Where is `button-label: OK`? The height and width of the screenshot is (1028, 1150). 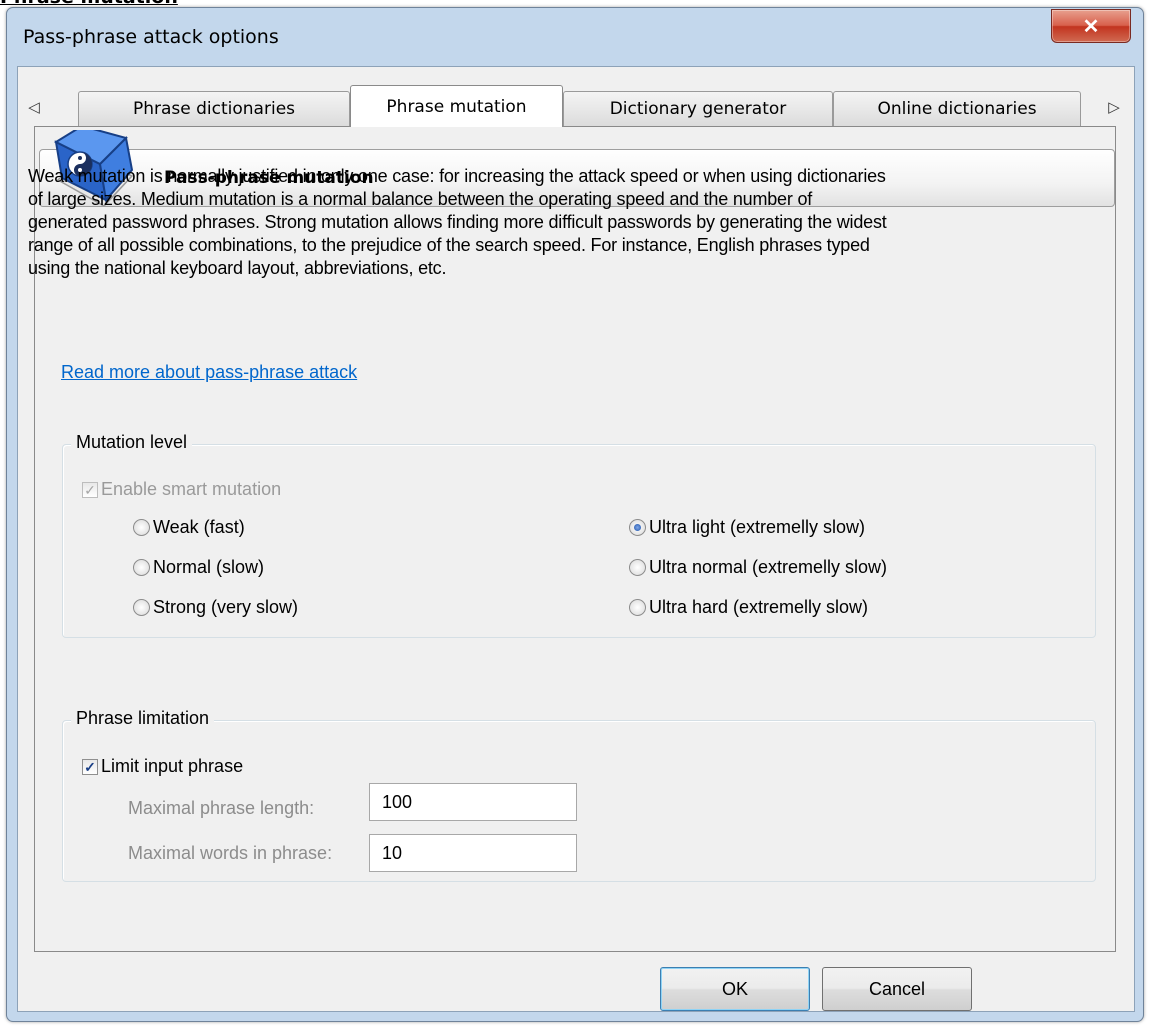 button-label: OK is located at coordinates (734, 988).